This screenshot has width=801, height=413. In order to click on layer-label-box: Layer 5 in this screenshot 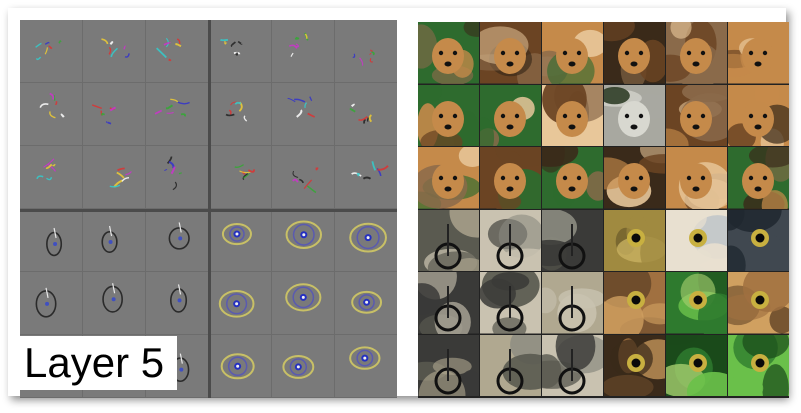, I will do `click(94, 363)`.